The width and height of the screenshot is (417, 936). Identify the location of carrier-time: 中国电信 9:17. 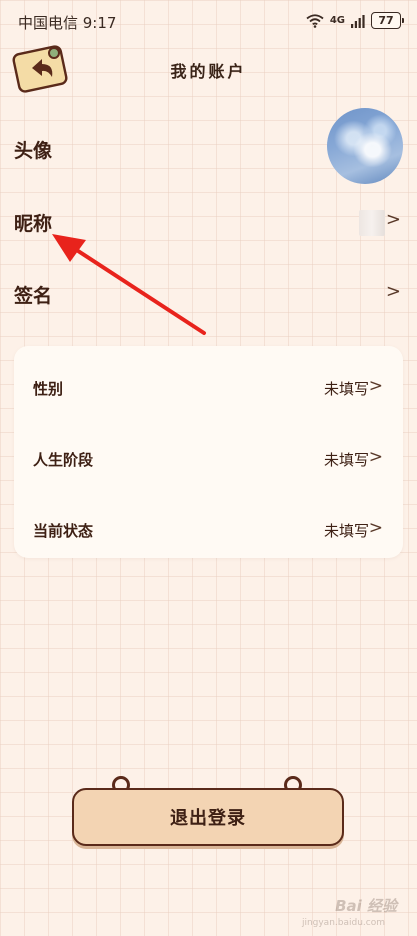
(67, 23).